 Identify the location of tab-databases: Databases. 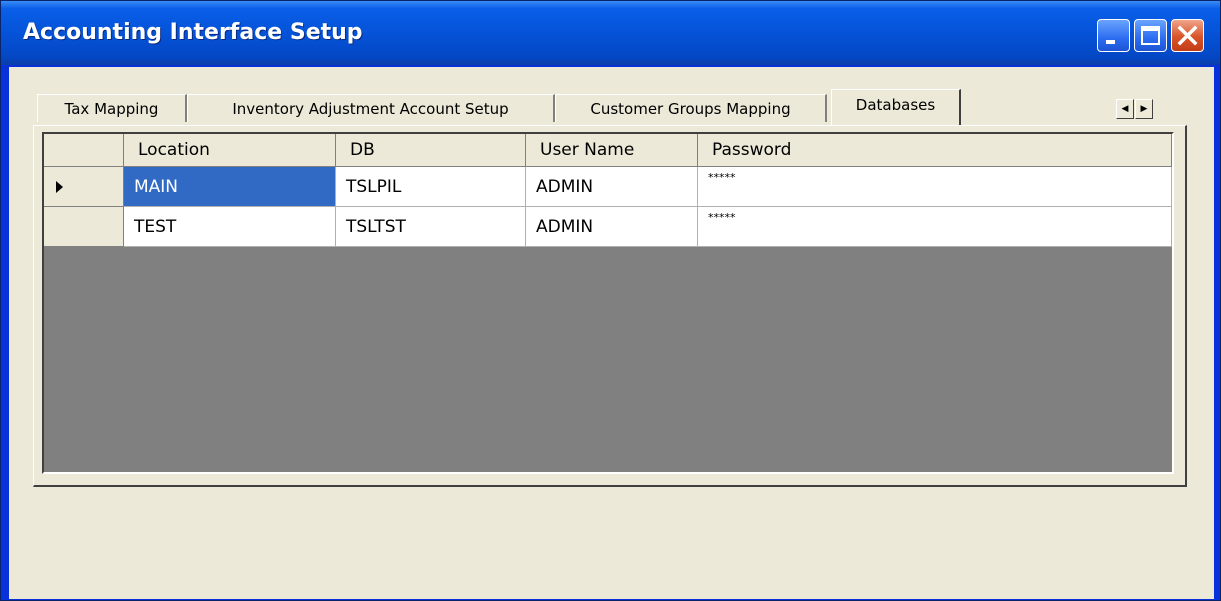
(896, 107).